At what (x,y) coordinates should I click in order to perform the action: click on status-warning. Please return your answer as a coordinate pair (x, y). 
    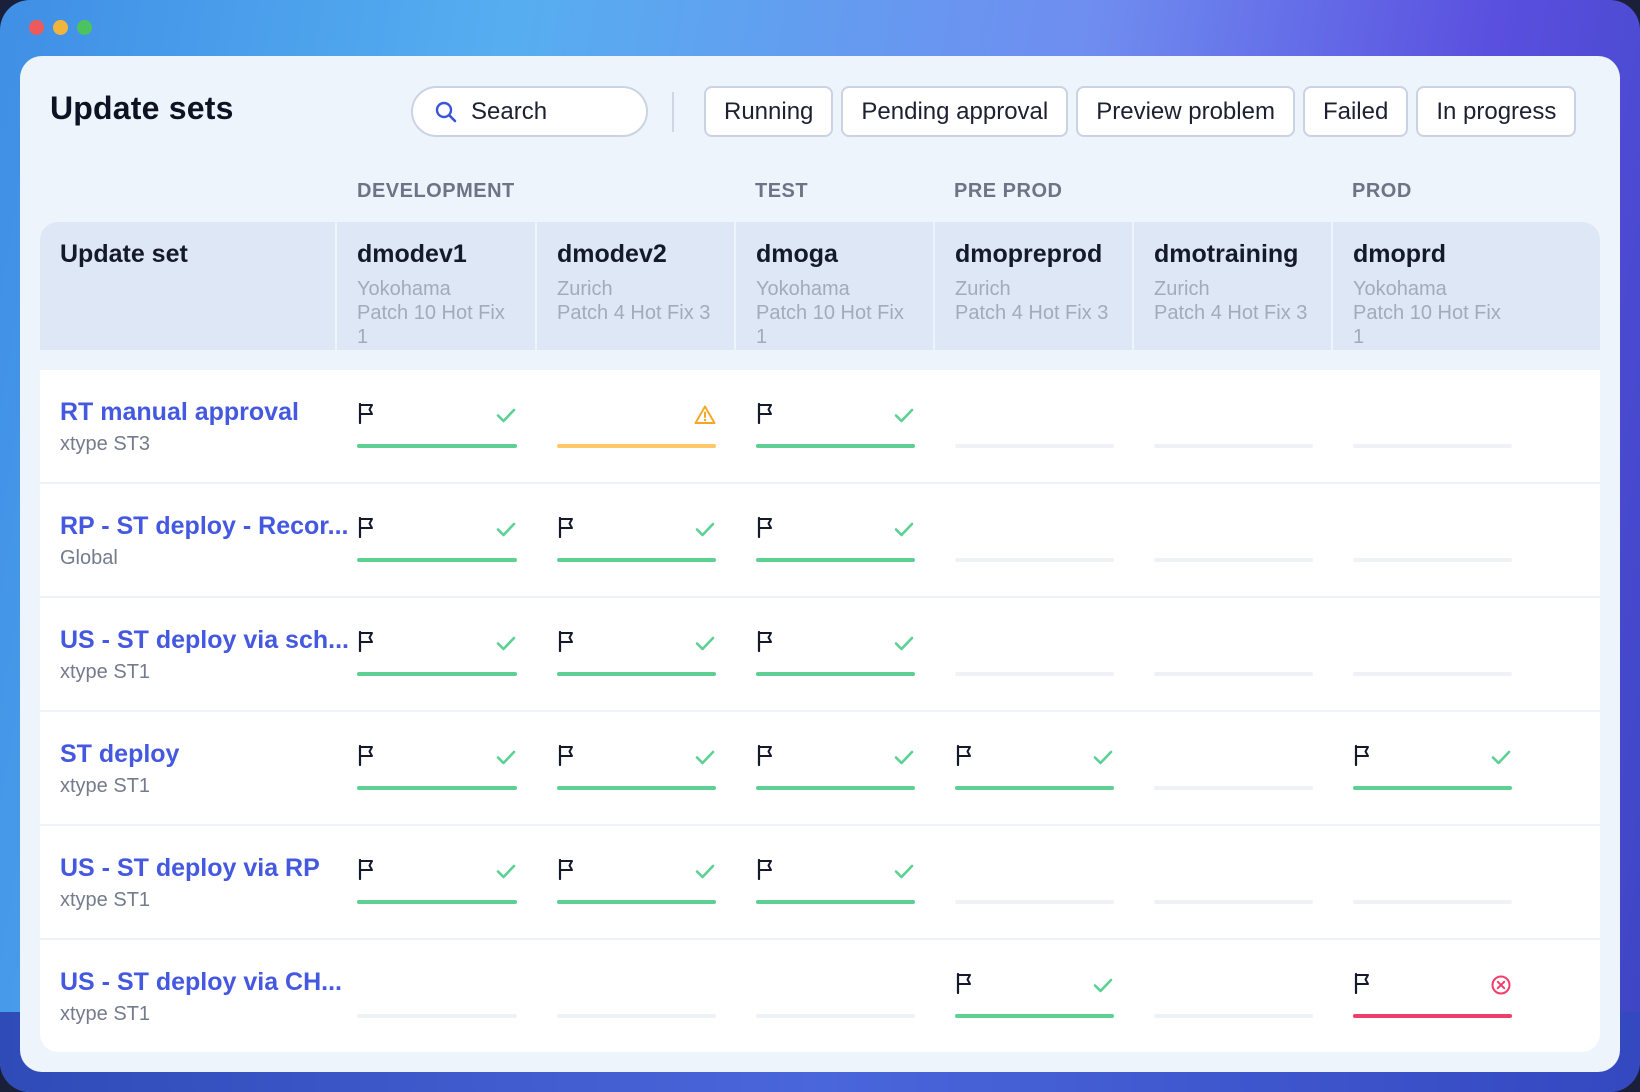
    Looking at the image, I should click on (636, 425).